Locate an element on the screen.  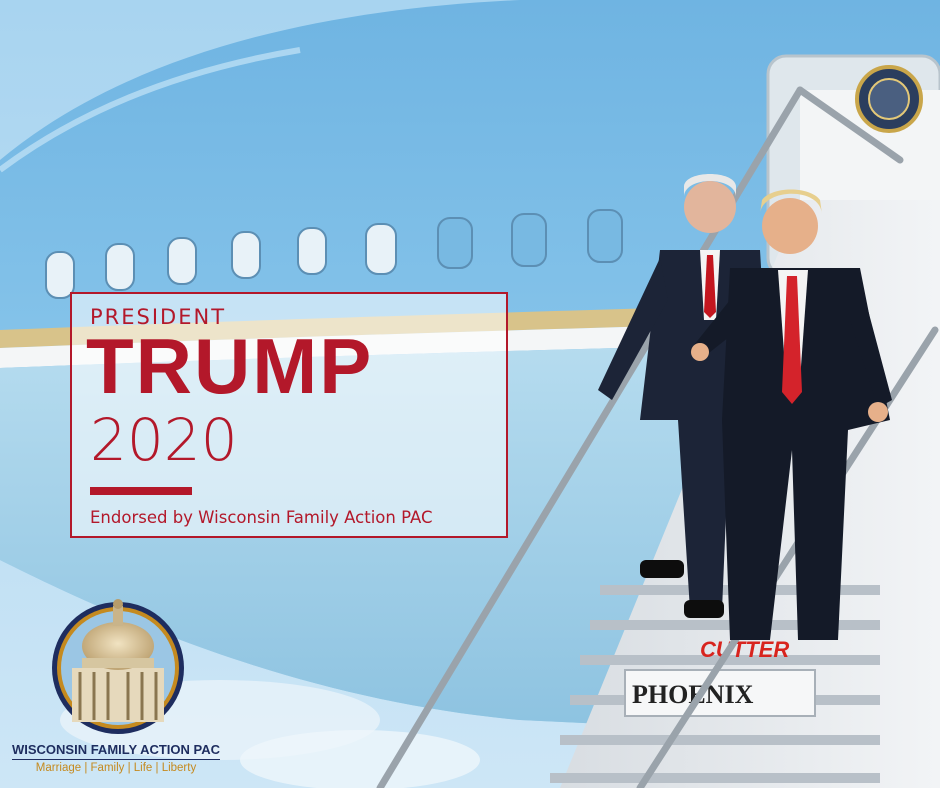
year-text: 2020 is located at coordinates (164, 440).